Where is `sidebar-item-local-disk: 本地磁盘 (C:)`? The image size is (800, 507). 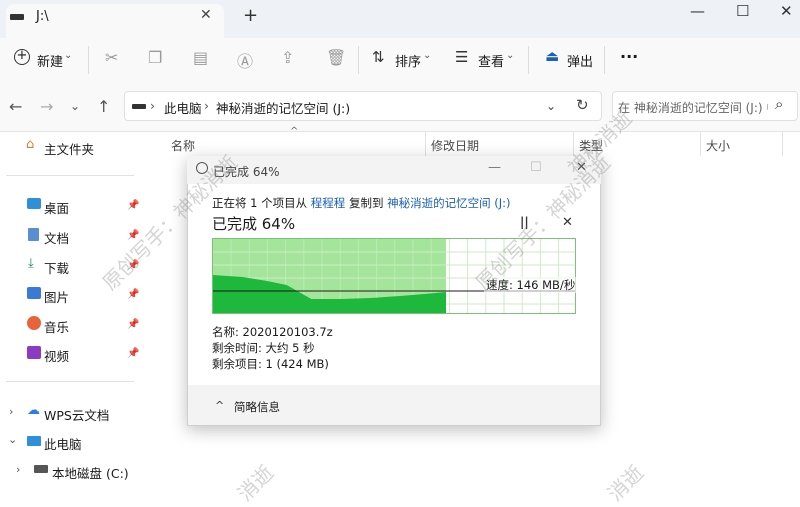 sidebar-item-local-disk: 本地磁盘 (C:) is located at coordinates (90, 472).